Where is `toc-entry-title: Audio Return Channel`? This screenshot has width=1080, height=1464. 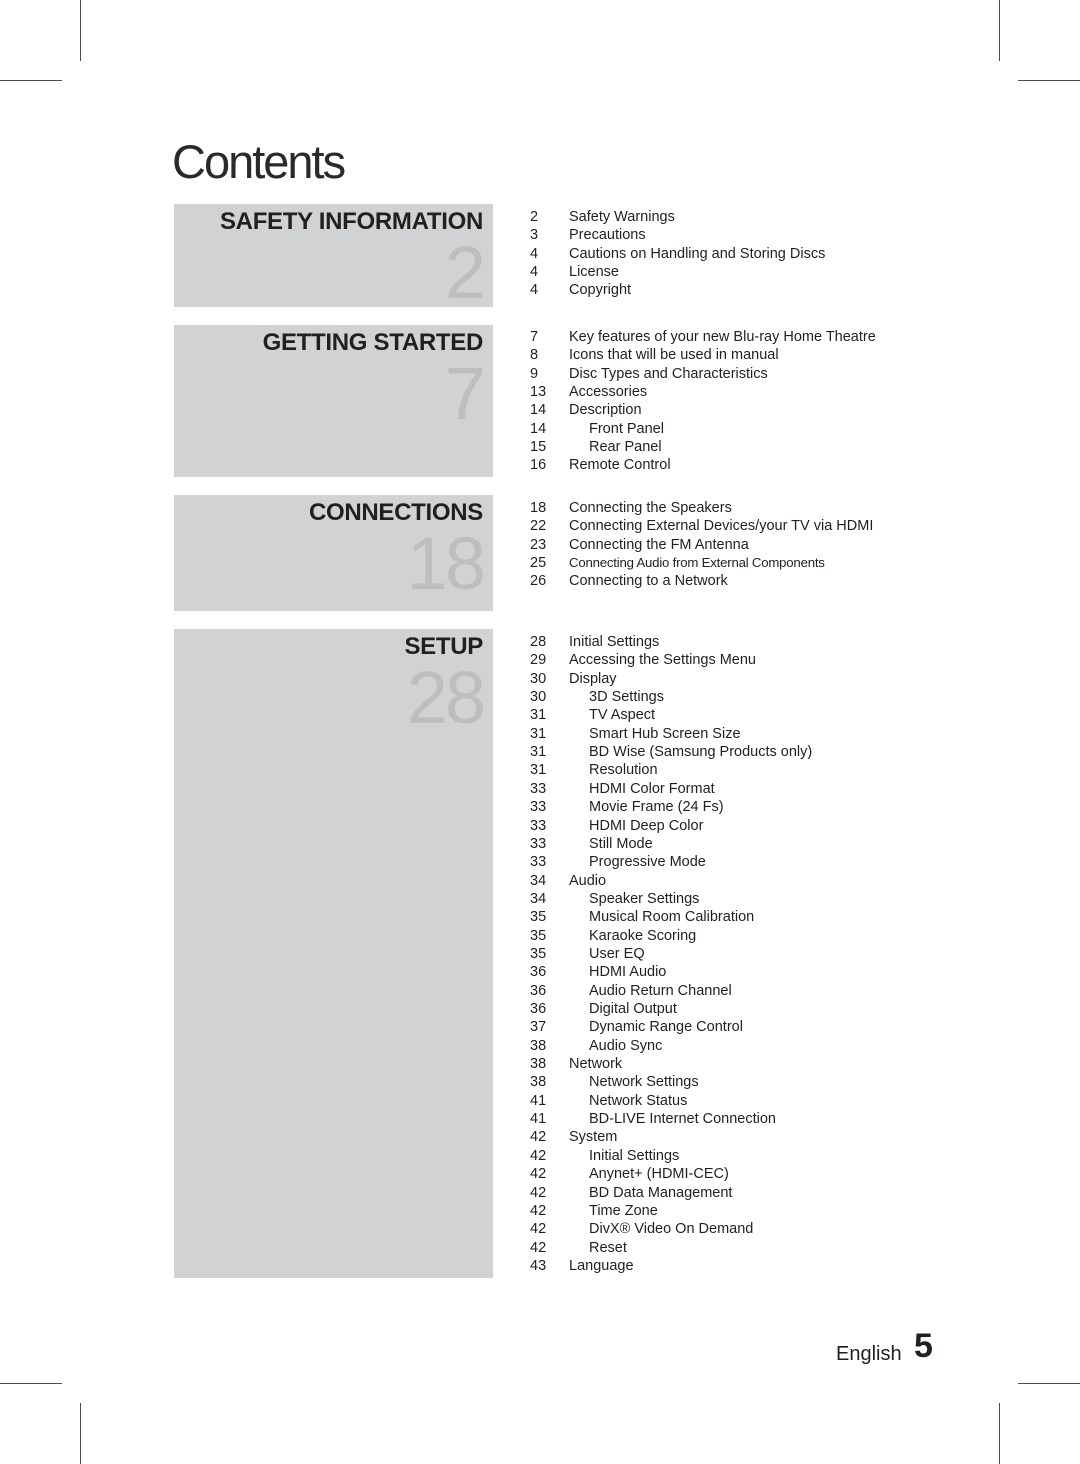
toc-entry-title: Audio Return Channel is located at coordinates (660, 990).